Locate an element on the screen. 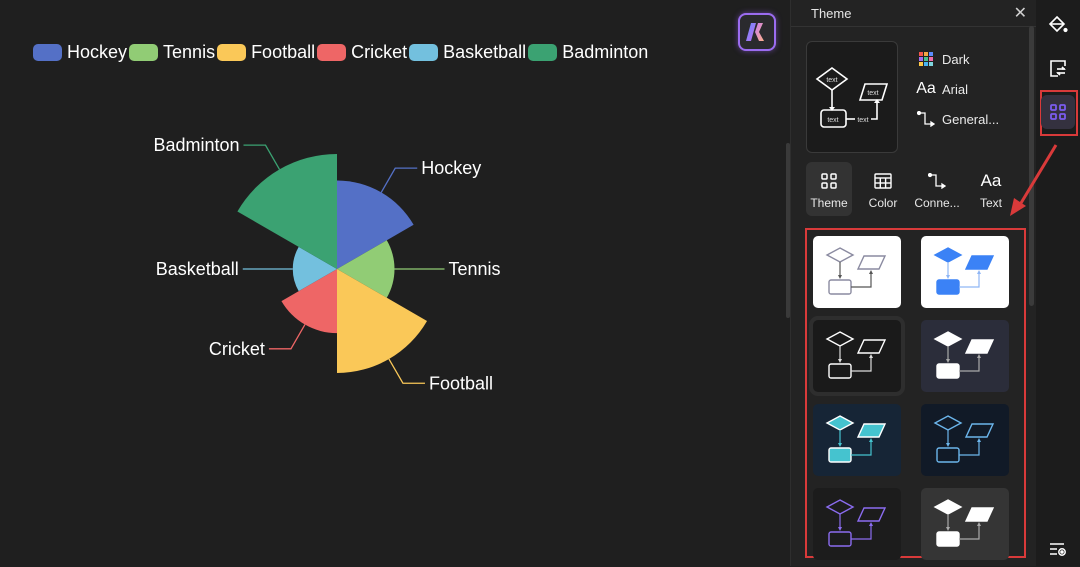  theme-tile-navy-sky is located at coordinates (965, 440).